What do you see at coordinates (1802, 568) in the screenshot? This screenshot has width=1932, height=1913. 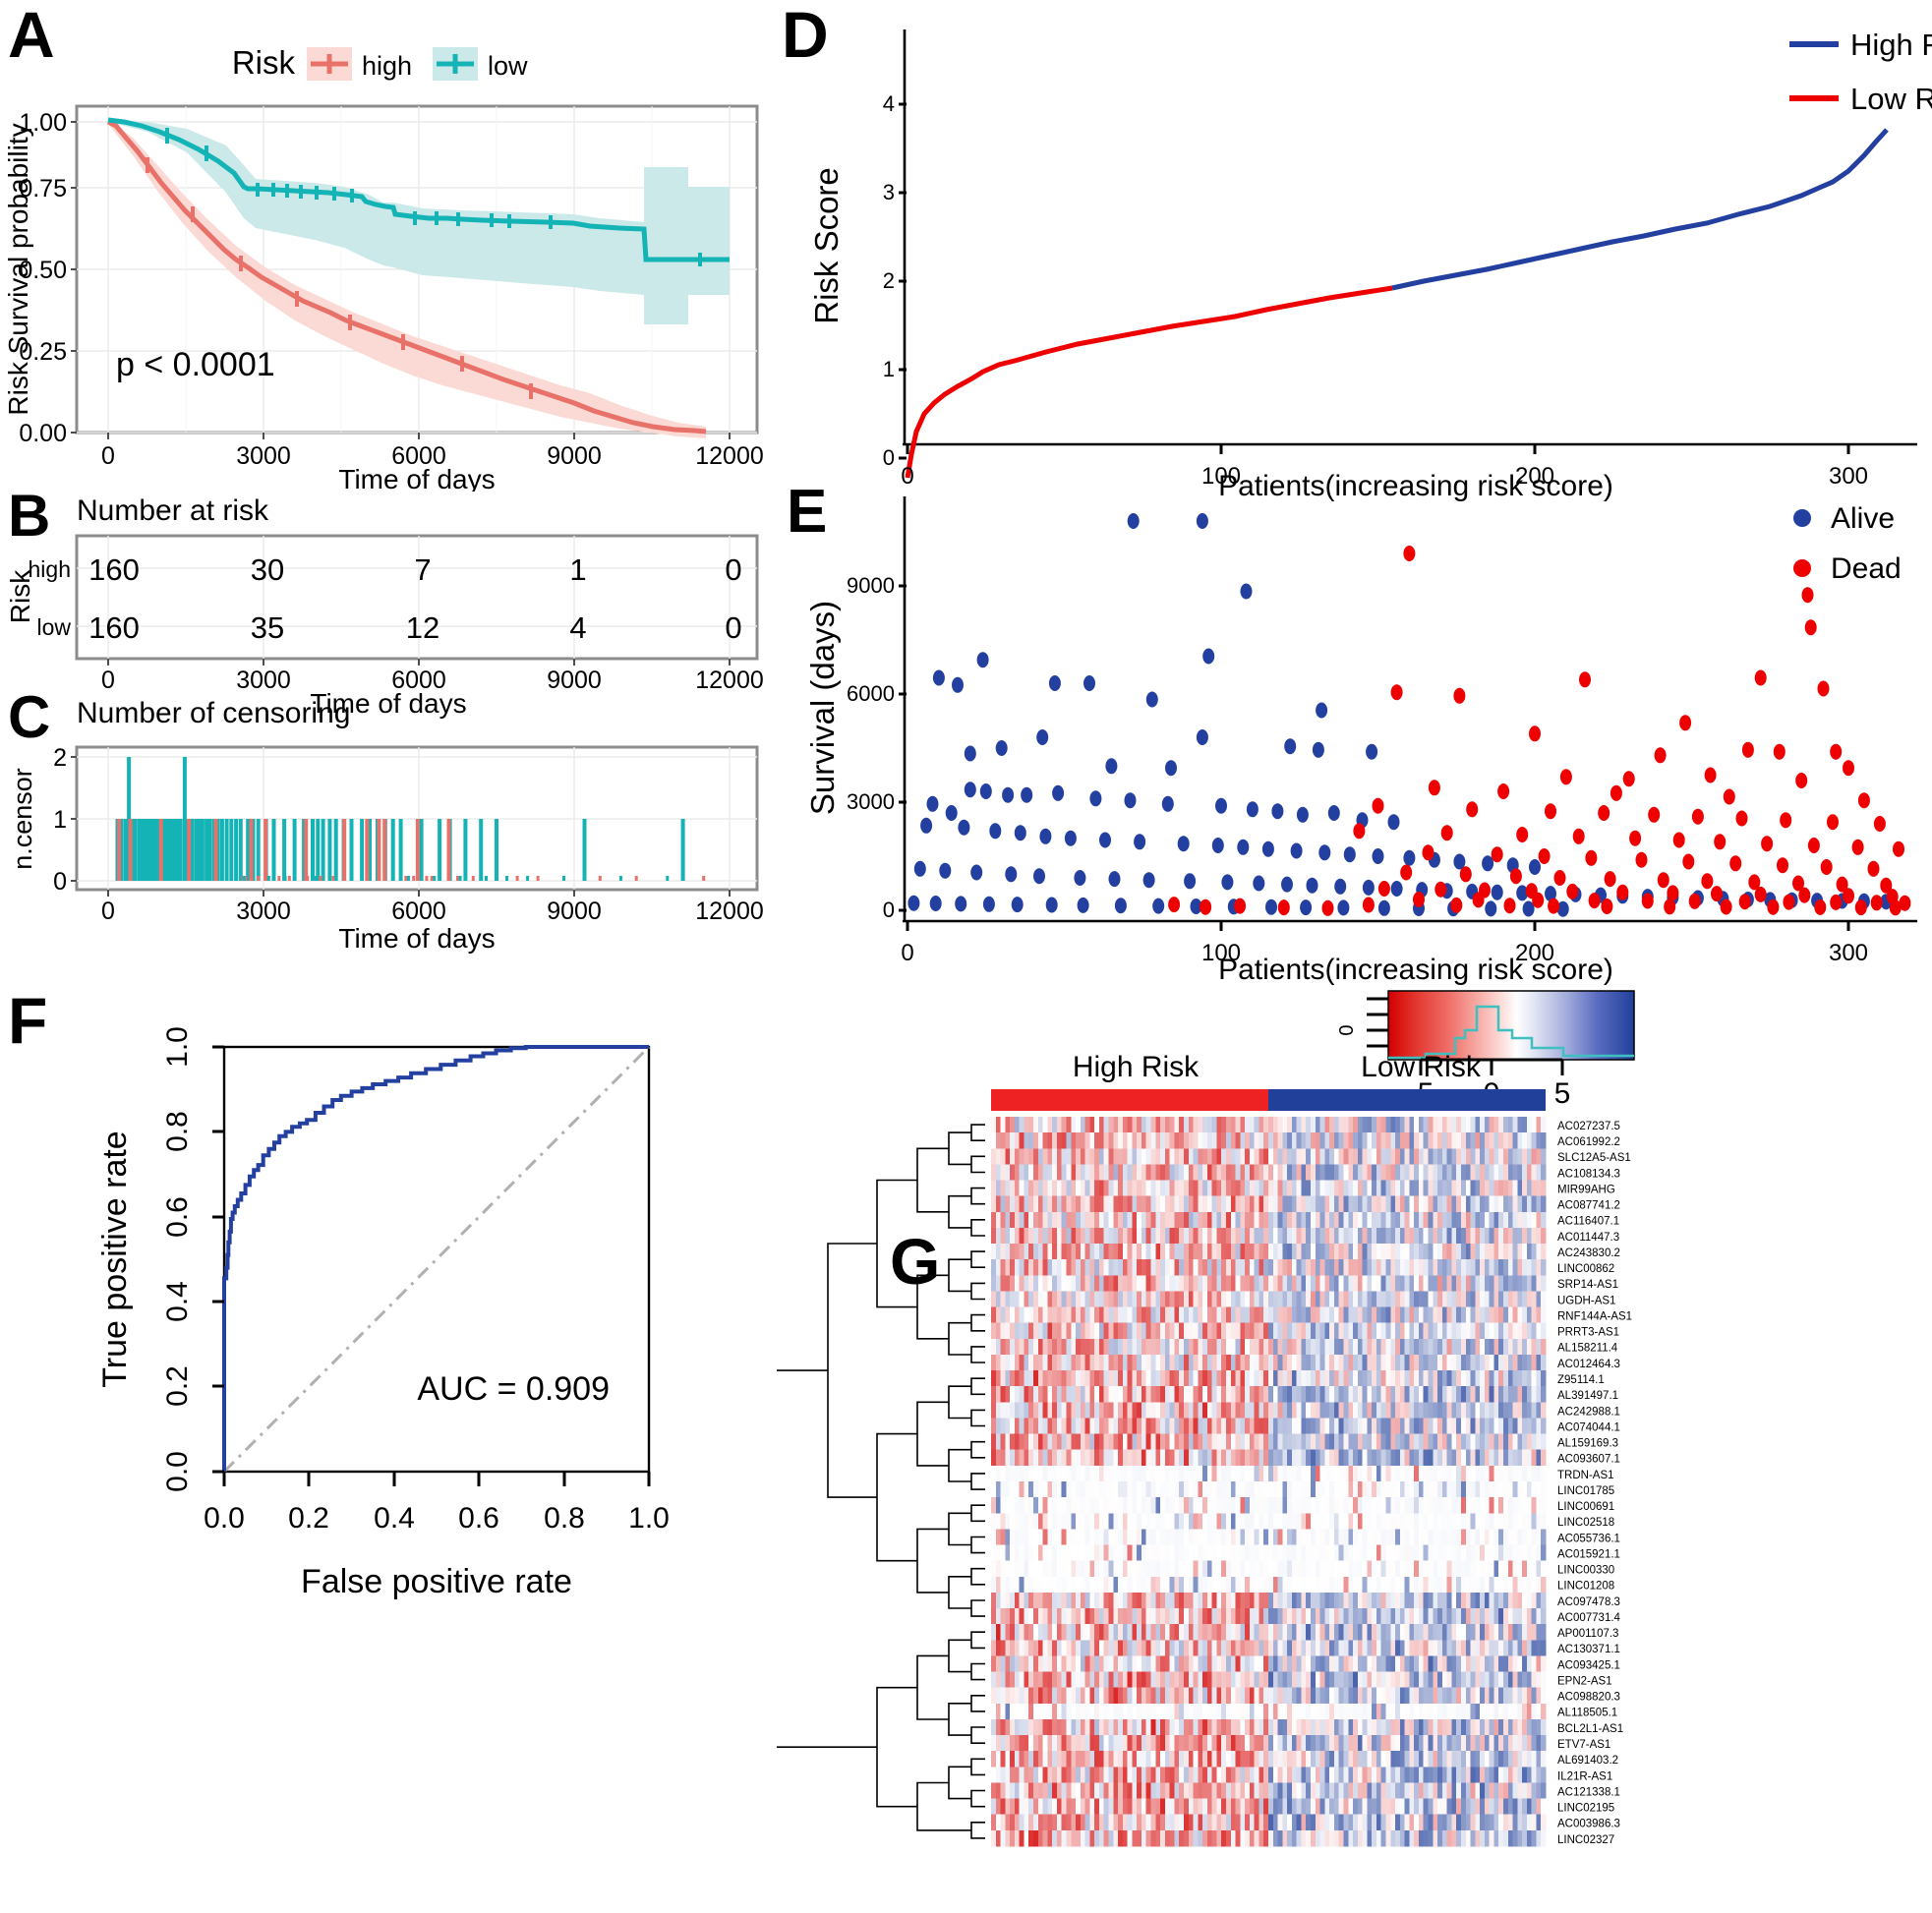 I see `legend-dead-dot` at bounding box center [1802, 568].